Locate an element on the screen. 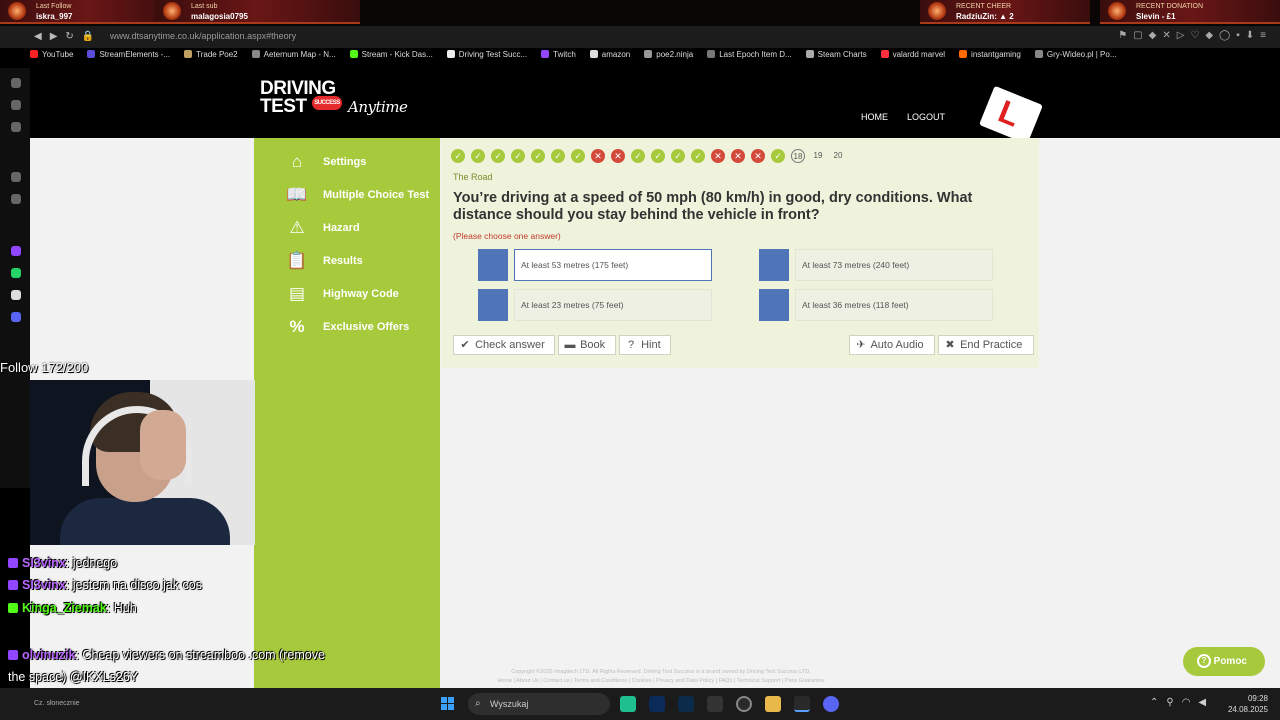 The width and height of the screenshot is (1280, 720). answer-option: At least 23 metres (75 feet) is located at coordinates (595, 305).